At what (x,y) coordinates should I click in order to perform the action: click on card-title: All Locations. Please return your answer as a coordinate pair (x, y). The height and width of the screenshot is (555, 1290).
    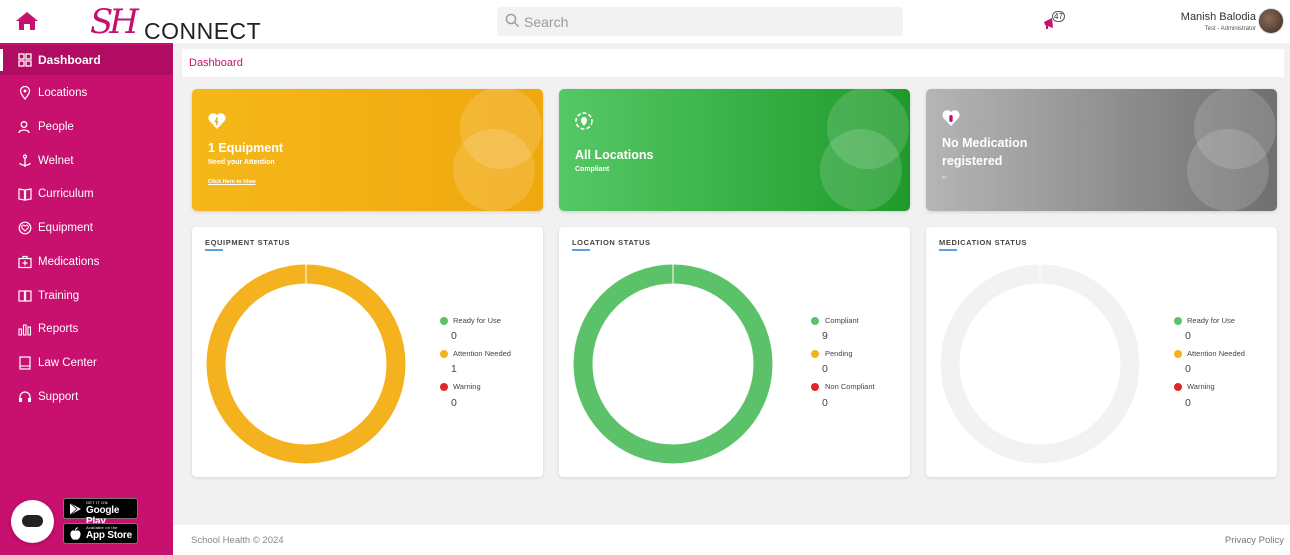
    Looking at the image, I should click on (614, 155).